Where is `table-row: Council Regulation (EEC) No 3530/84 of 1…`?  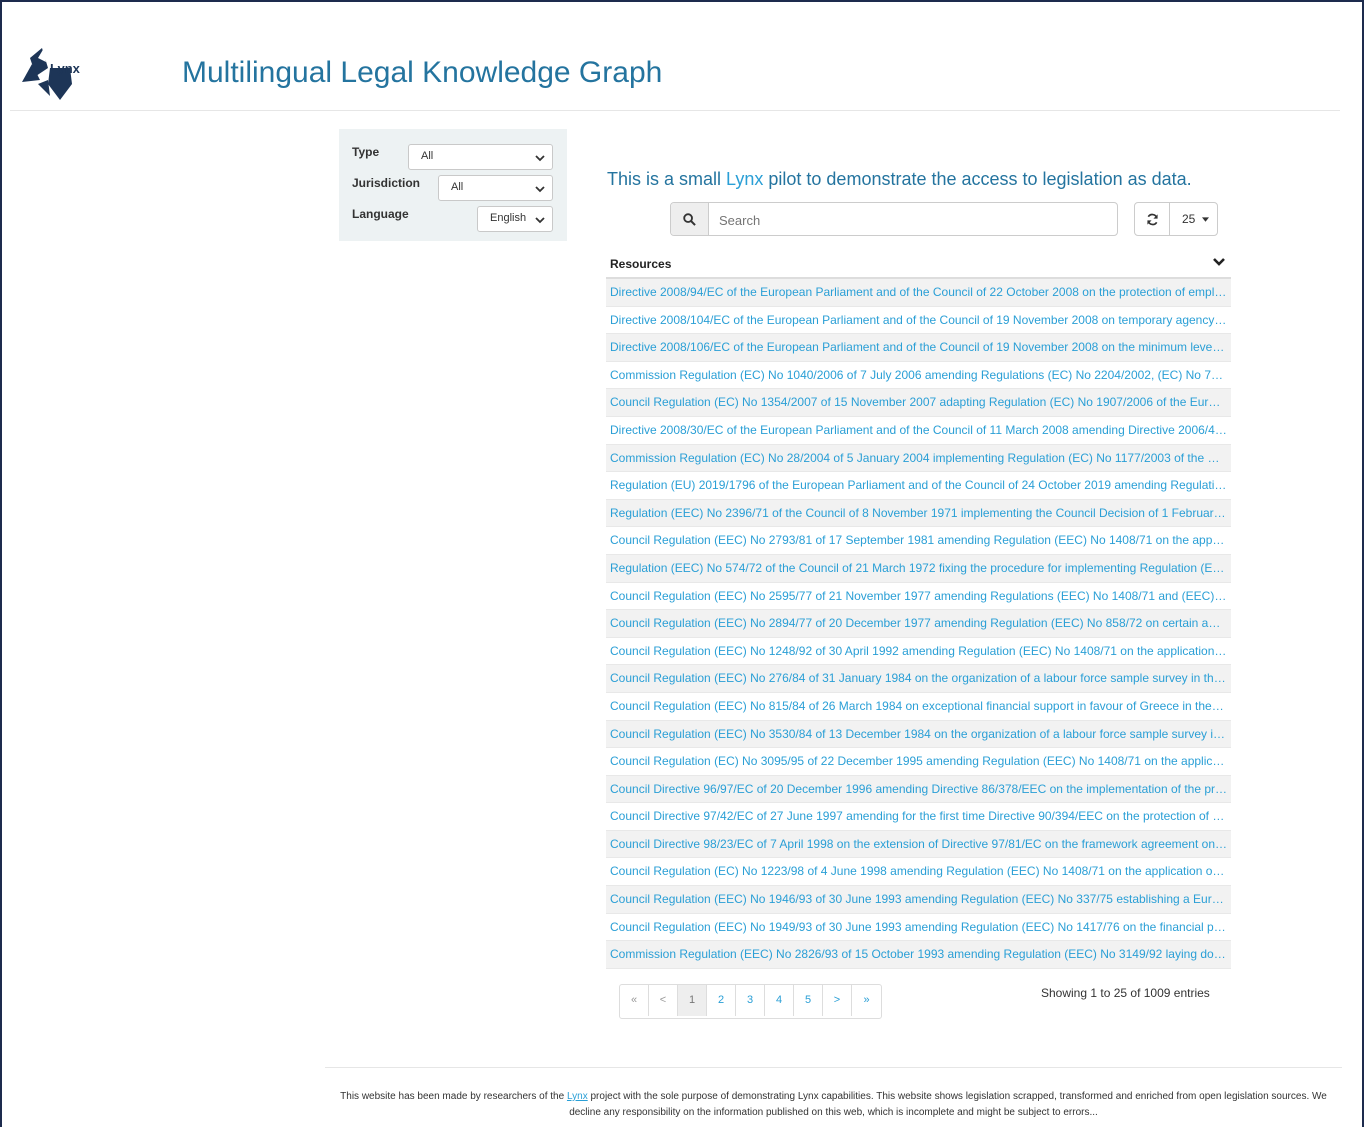
table-row: Council Regulation (EEC) No 3530/84 of 1… is located at coordinates (918, 734).